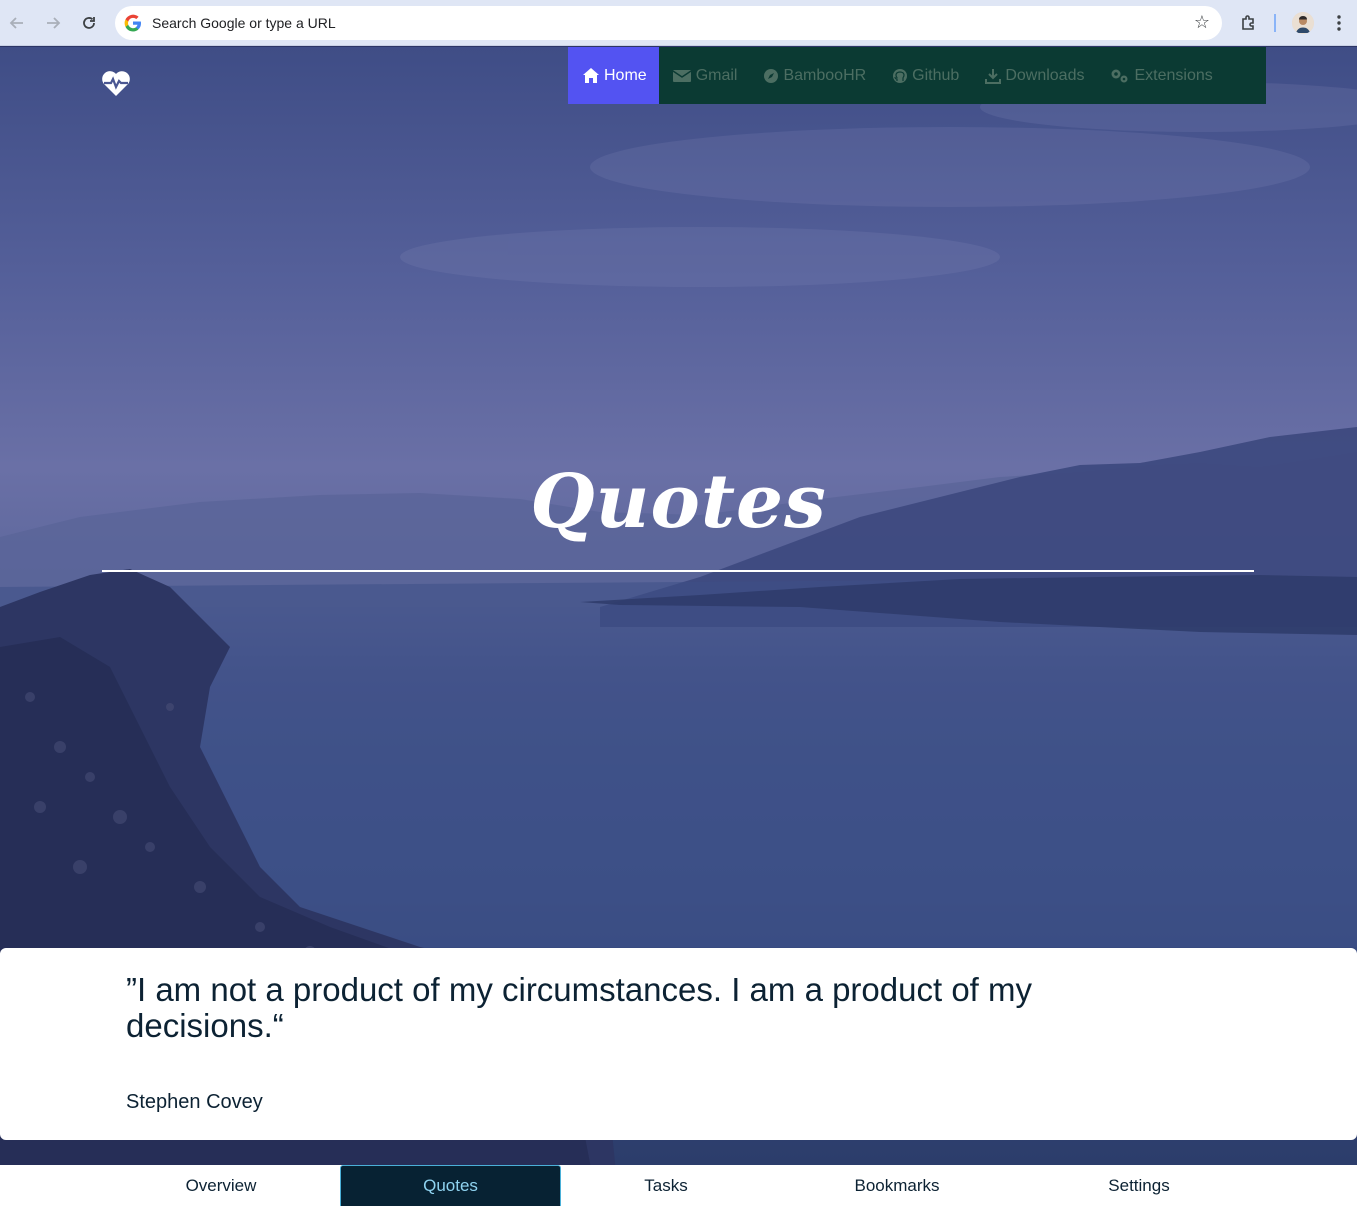 This screenshot has width=1357, height=1215. I want to click on gears-icon, so click(1119, 75).